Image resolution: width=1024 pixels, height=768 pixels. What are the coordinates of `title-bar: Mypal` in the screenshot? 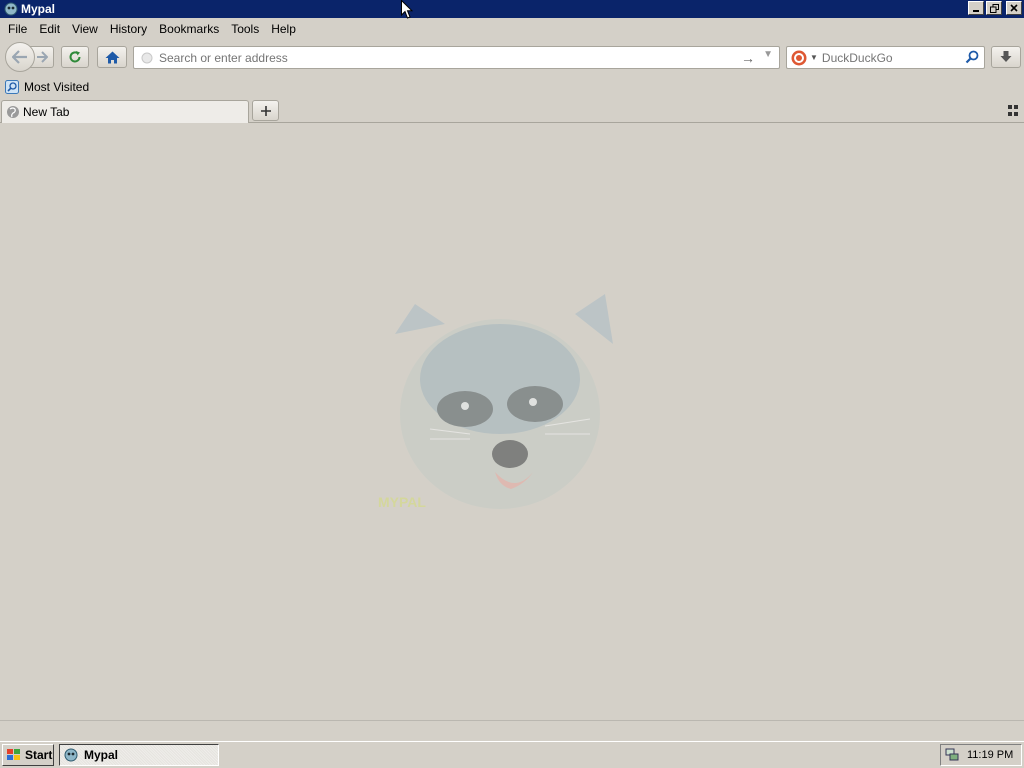 It's located at (512, 9).